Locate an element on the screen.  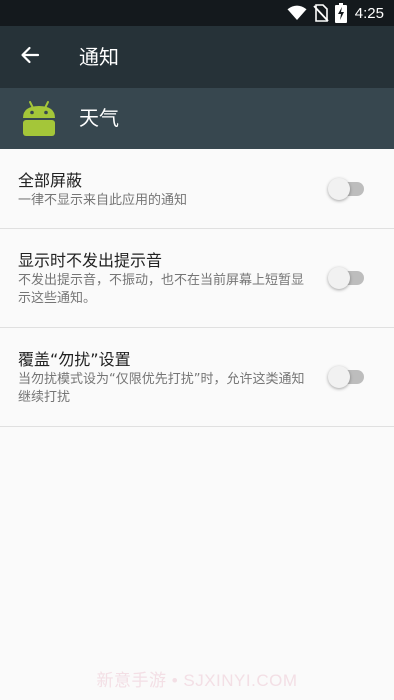
app-bar: 通知 is located at coordinates (197, 57).